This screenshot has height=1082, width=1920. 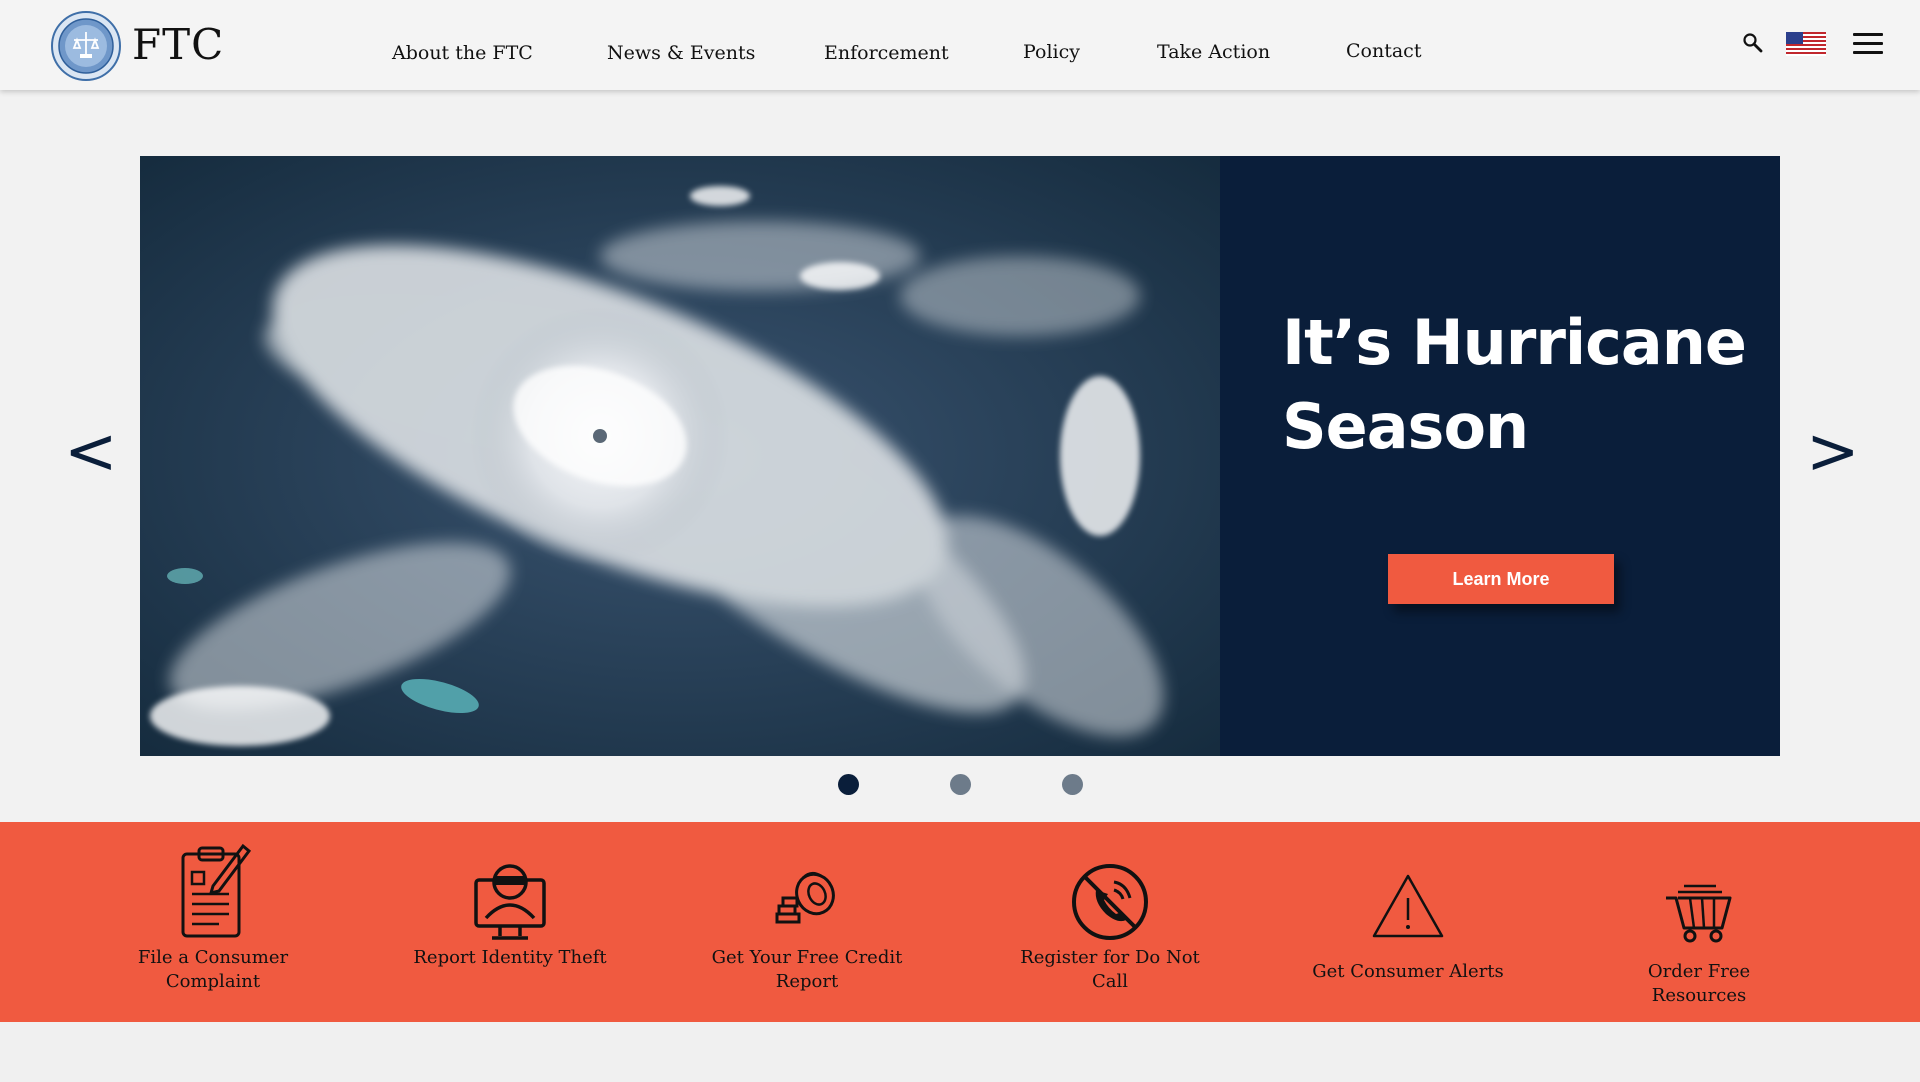 I want to click on action-order-resources: Order Free Resources, so click(x=1699, y=922).